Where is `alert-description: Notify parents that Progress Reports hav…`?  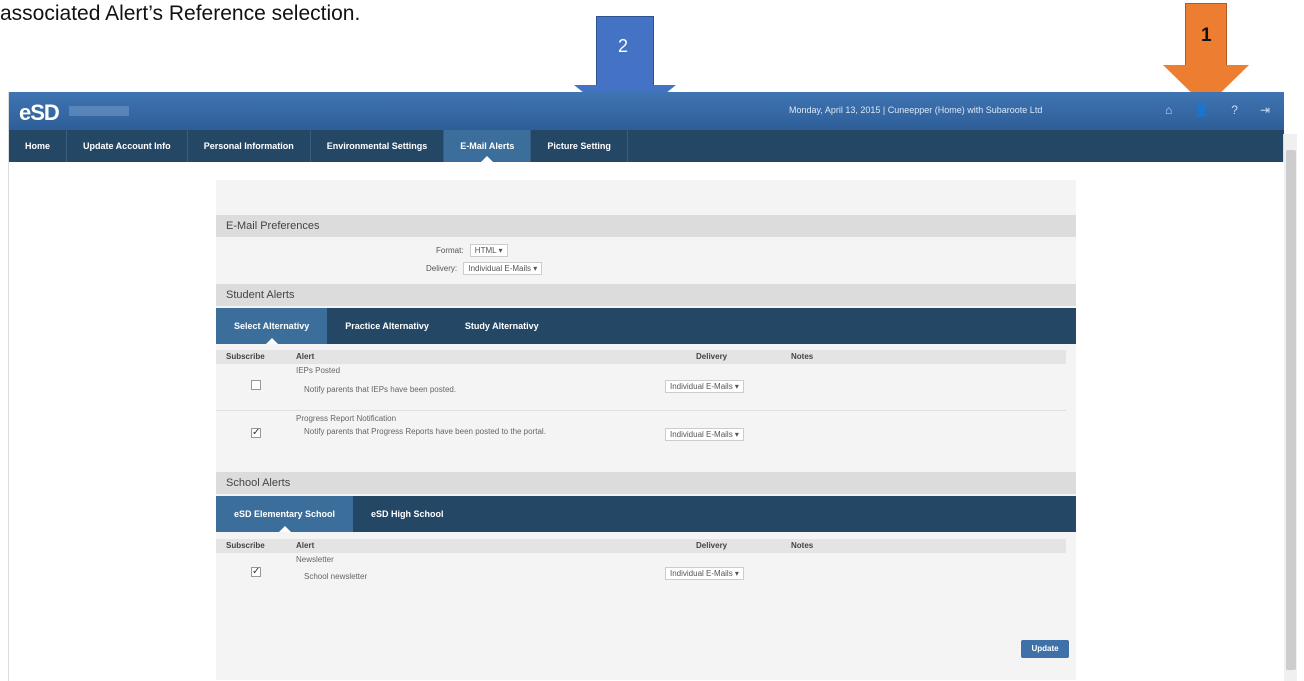 alert-description: Notify parents that Progress Reports hav… is located at coordinates (425, 431).